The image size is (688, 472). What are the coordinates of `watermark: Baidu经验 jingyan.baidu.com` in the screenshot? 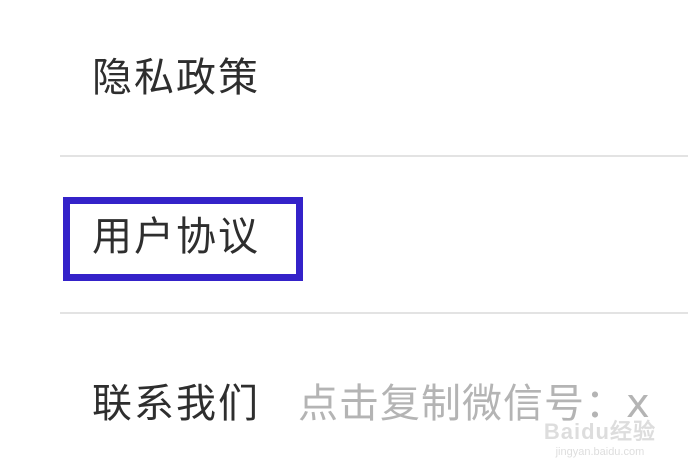 It's located at (600, 436).